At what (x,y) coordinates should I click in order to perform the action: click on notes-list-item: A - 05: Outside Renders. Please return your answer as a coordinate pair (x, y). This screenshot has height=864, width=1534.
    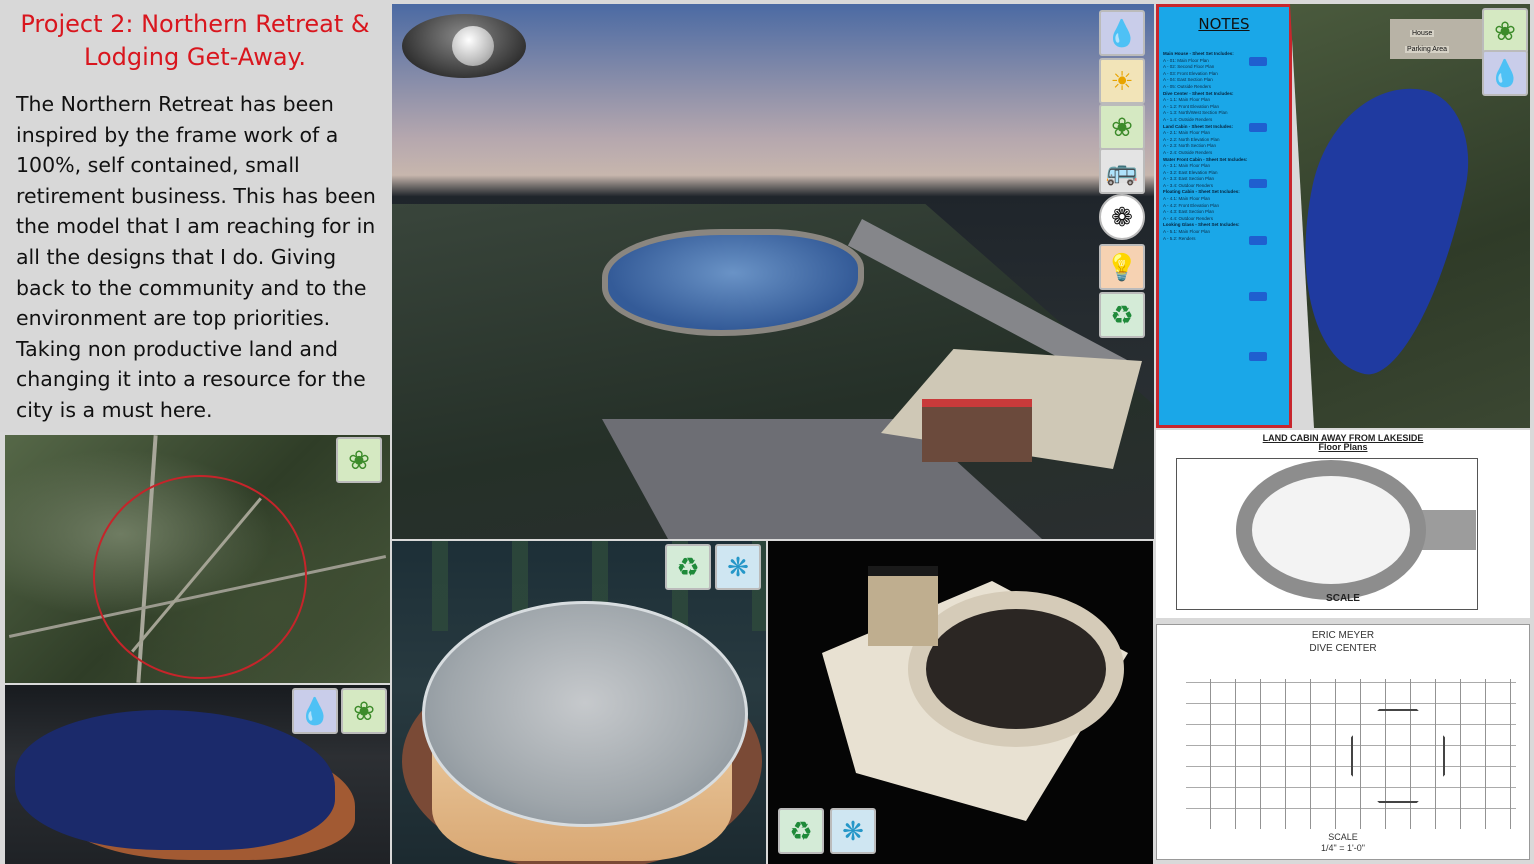
    Looking at the image, I should click on (1187, 86).